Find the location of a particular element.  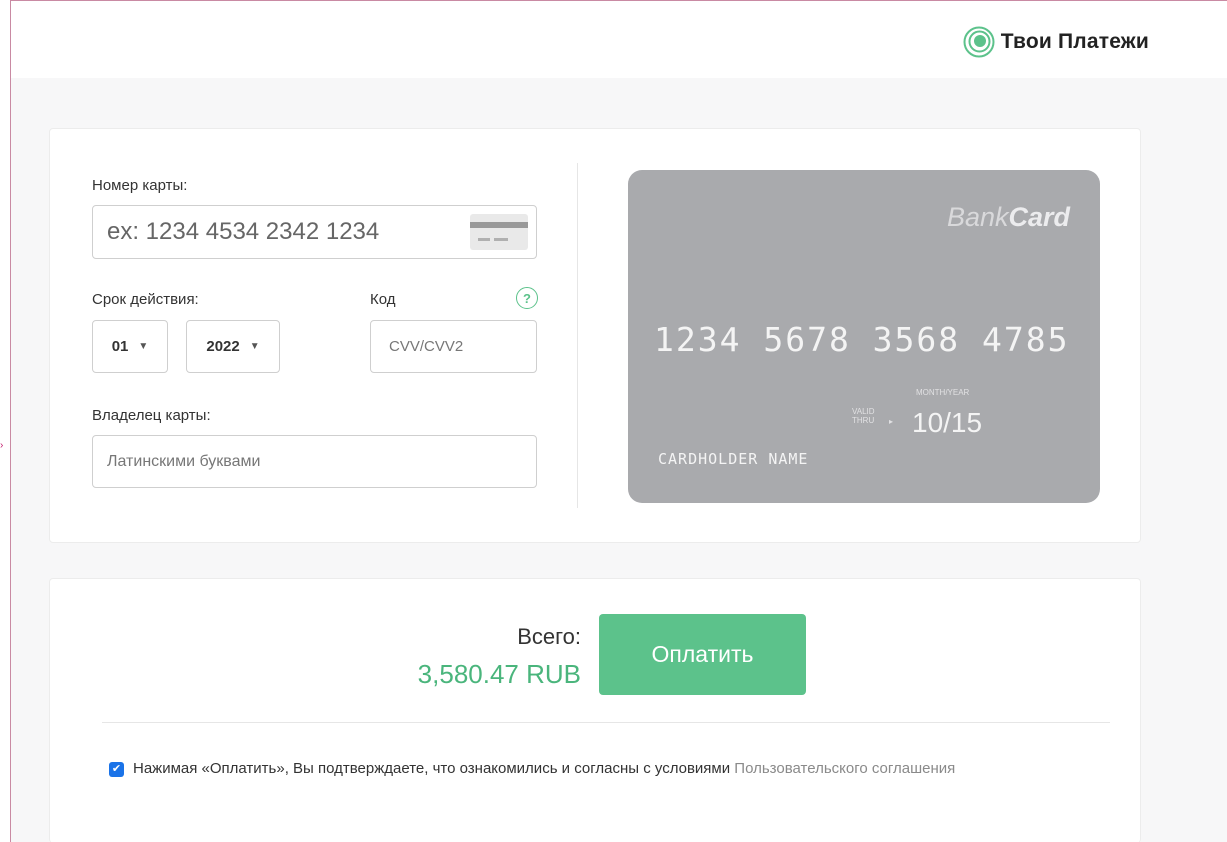

triangle-right-icon: ▸ is located at coordinates (891, 421).